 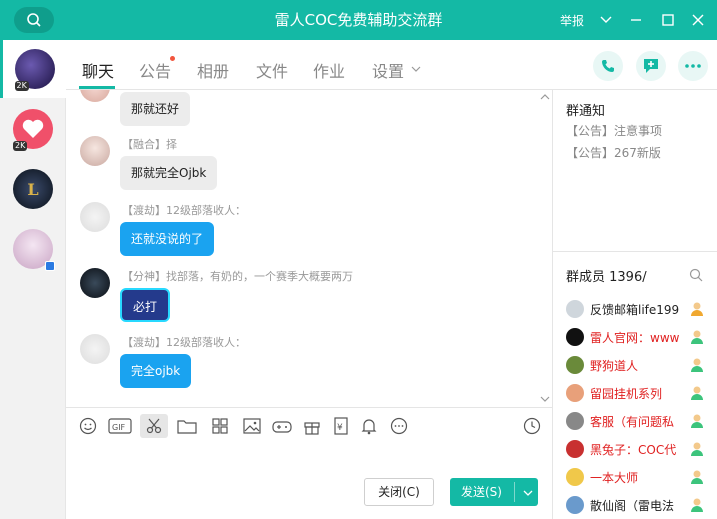 I want to click on send-options-chevron-icon, so click(x=528, y=492).